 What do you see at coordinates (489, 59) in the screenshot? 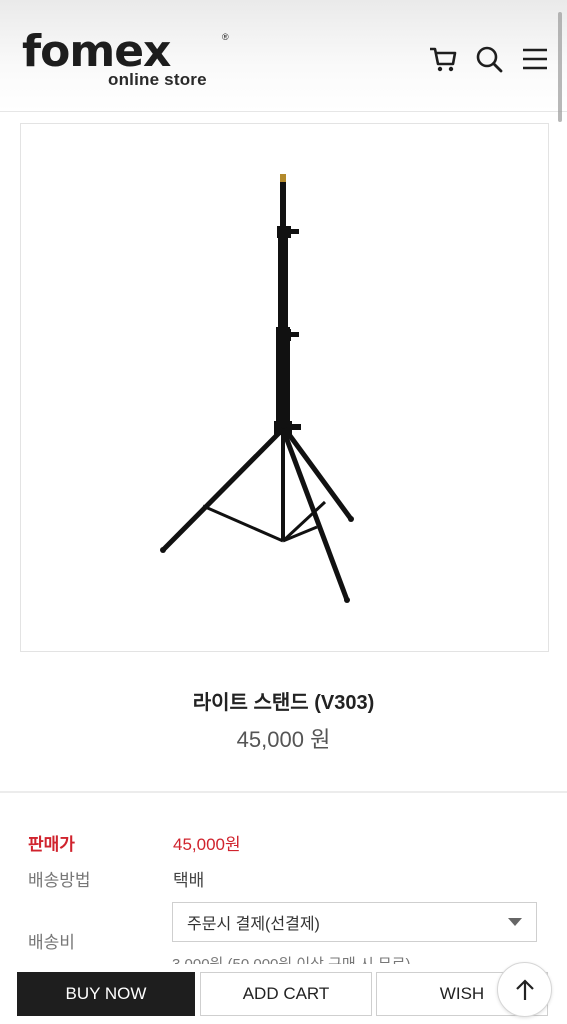
I see `search-icon` at bounding box center [489, 59].